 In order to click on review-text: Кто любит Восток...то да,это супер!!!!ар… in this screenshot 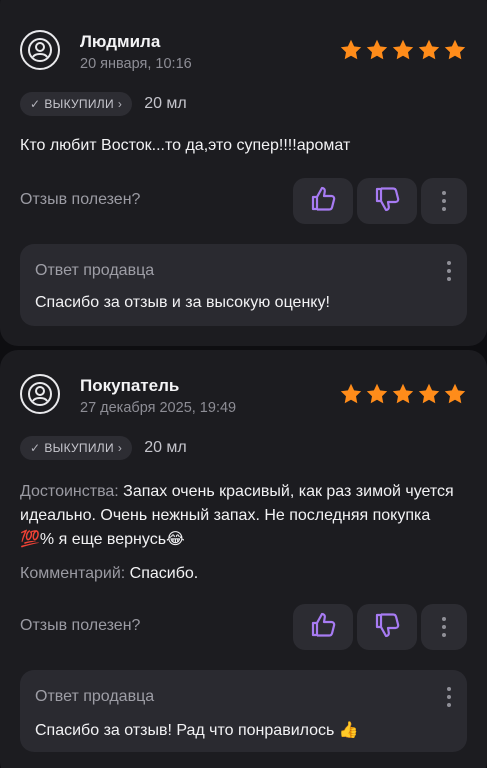, I will do `click(185, 145)`.